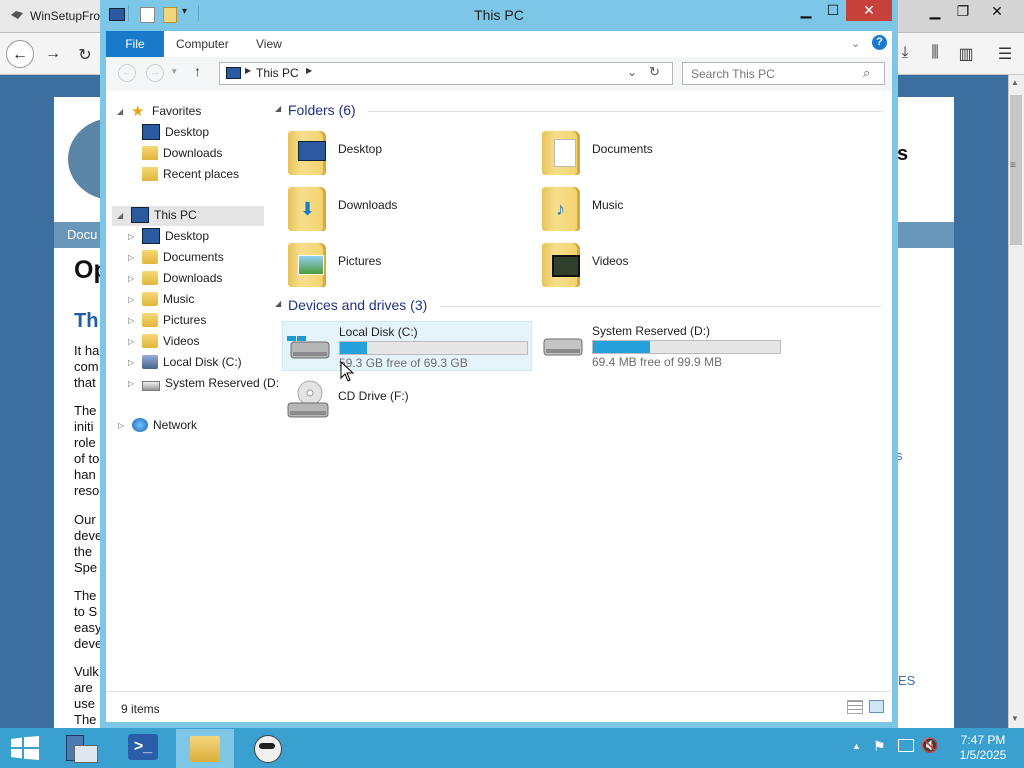 The width and height of the screenshot is (1024, 768). Describe the element at coordinates (876, 706) in the screenshot. I see `large-icons-view-icon` at that location.